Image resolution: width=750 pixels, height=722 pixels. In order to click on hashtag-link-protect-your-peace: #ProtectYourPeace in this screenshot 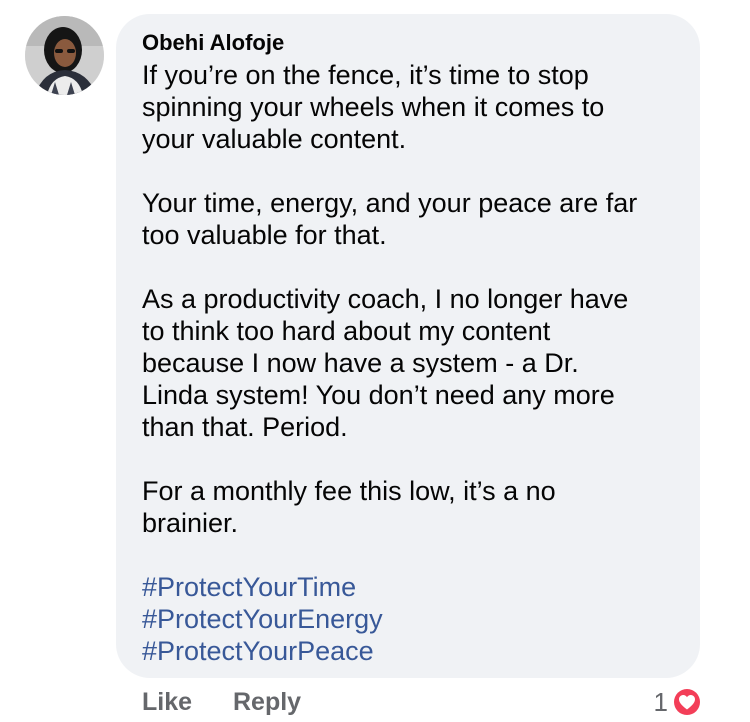, I will do `click(416, 651)`.